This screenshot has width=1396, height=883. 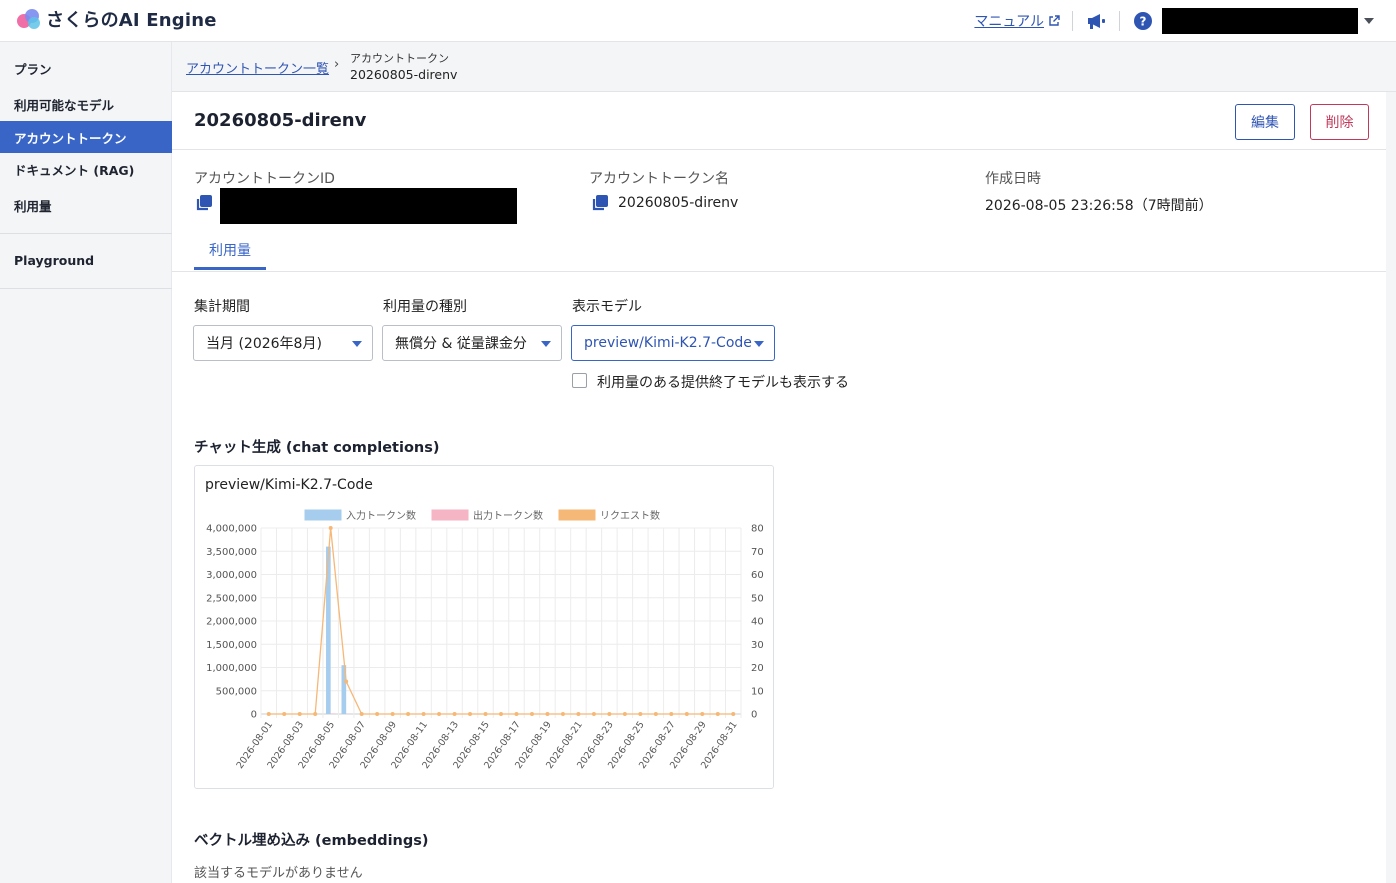 I want to click on usage-type-label: 利用量の種別, so click(x=425, y=307).